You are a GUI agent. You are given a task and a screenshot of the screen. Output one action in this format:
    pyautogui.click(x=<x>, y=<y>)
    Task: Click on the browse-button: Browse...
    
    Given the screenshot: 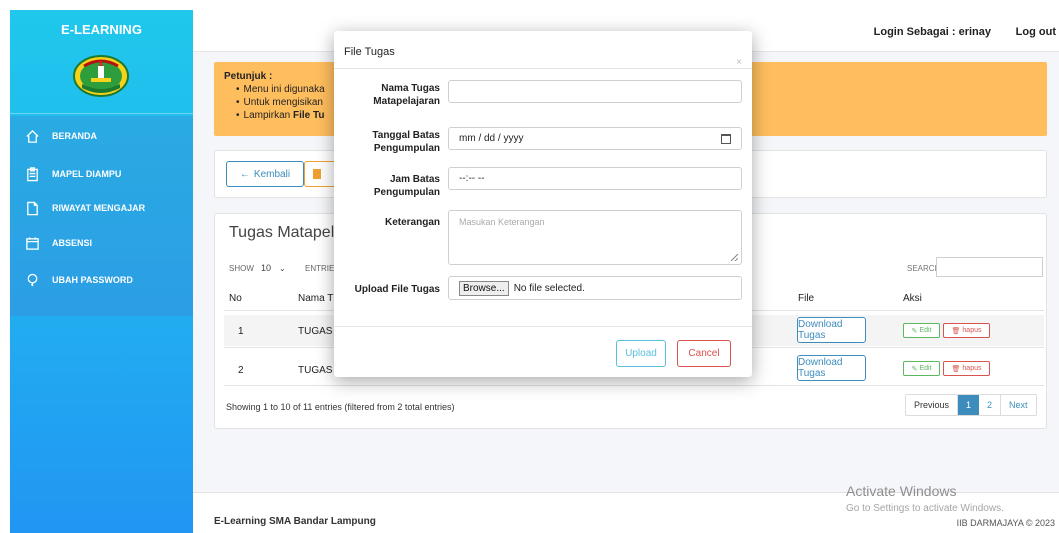 What is the action you would take?
    pyautogui.click(x=484, y=288)
    